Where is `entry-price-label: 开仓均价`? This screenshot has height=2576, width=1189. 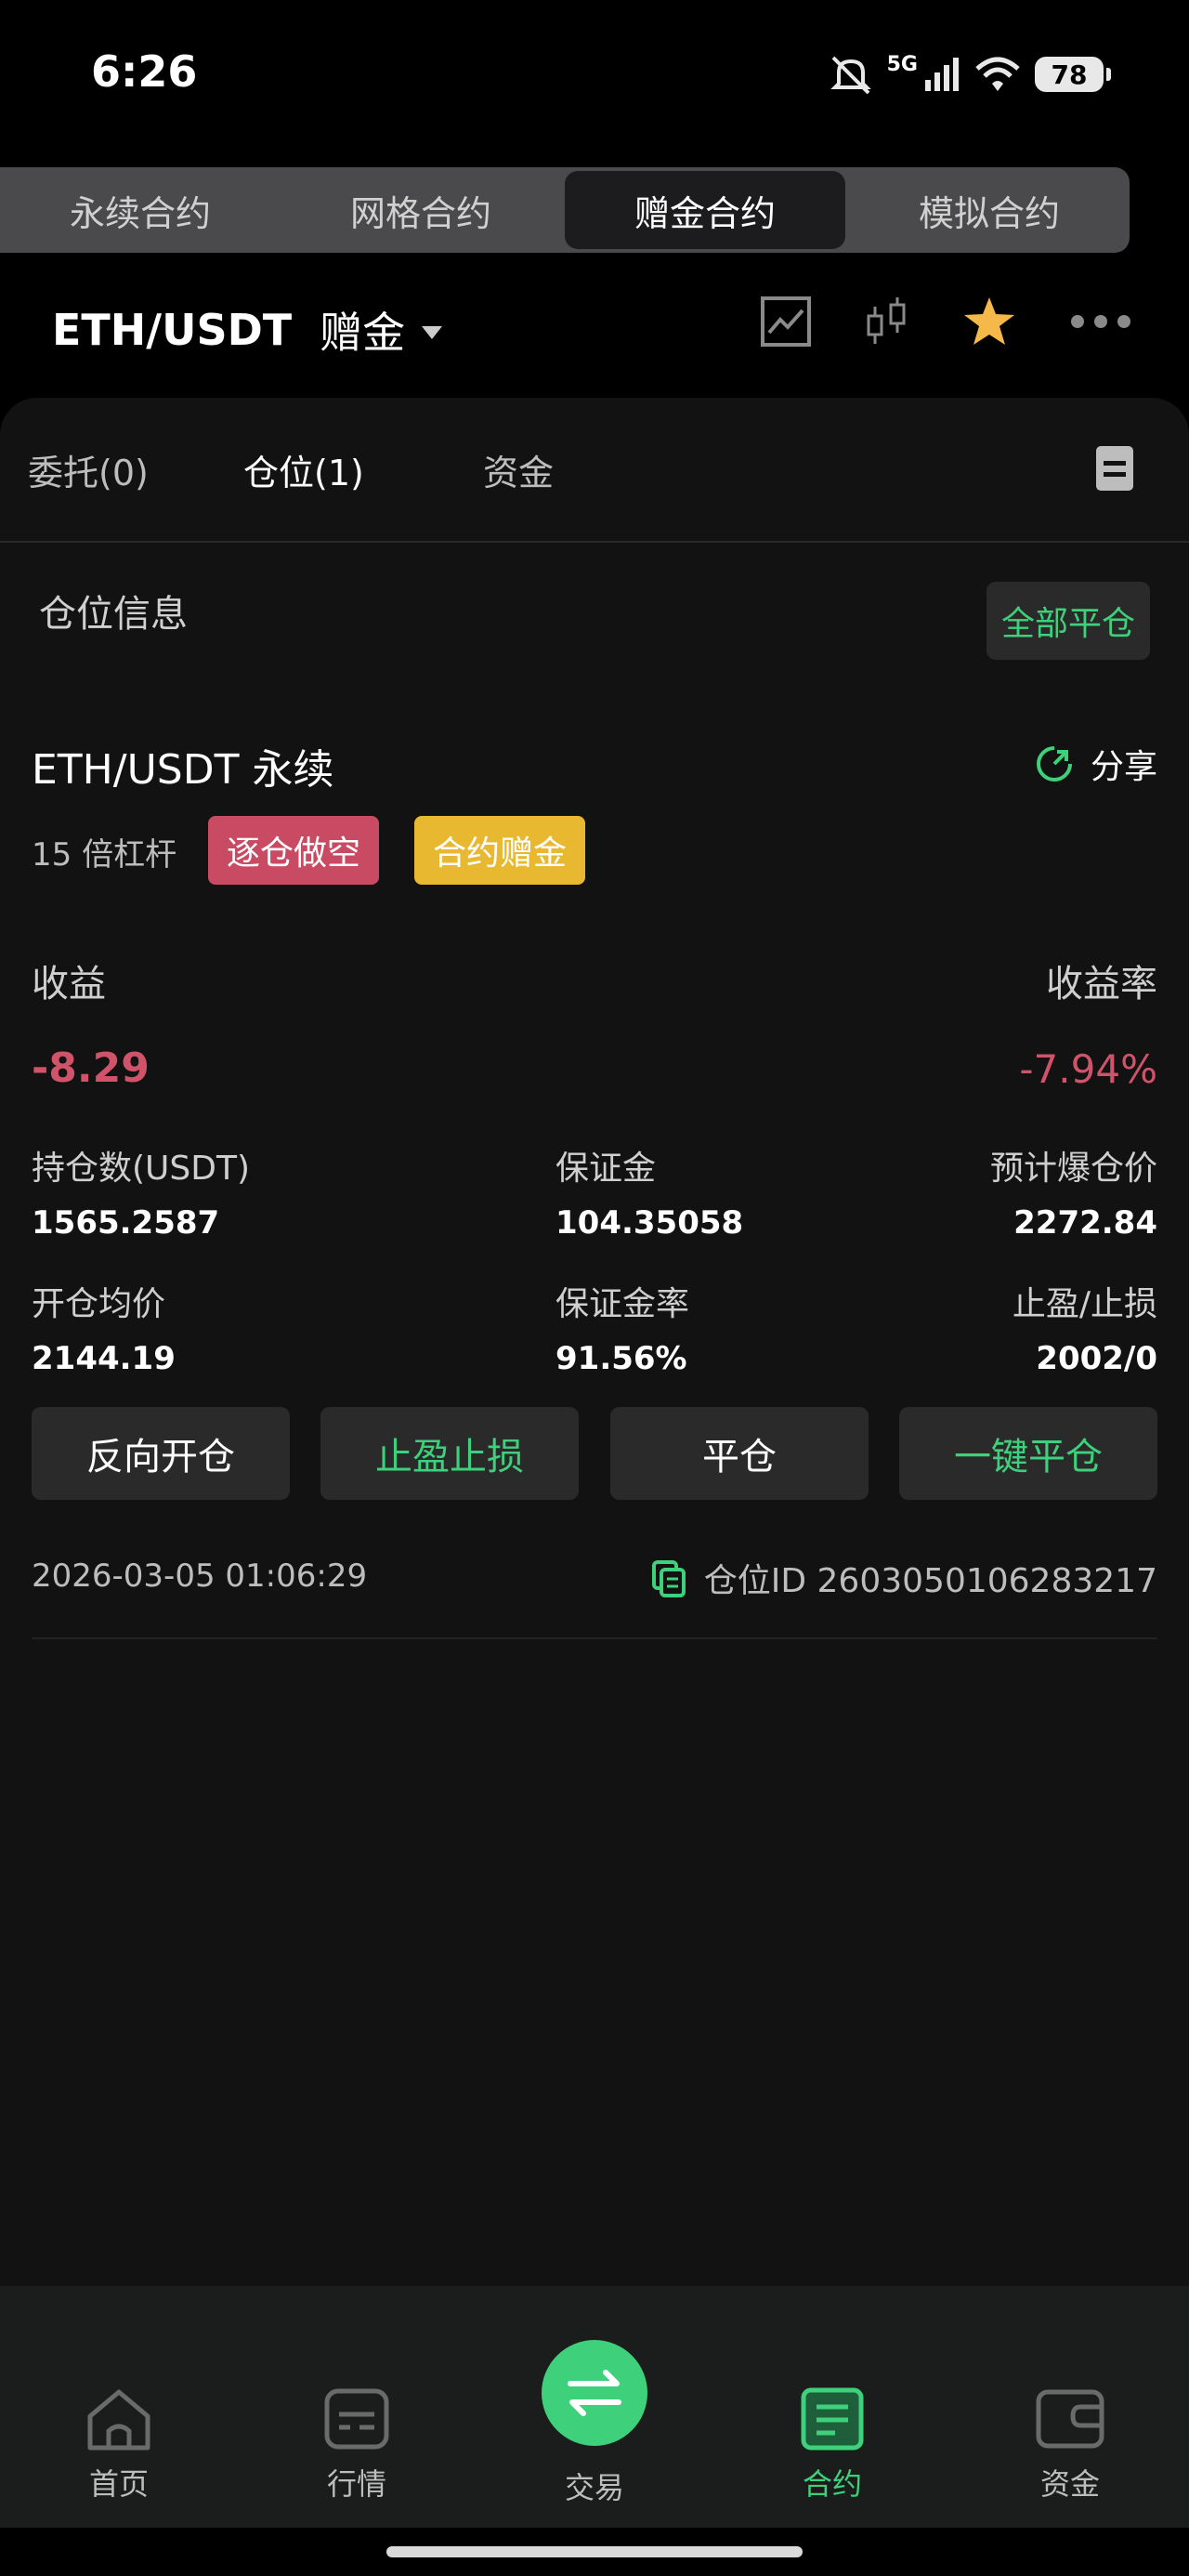 entry-price-label: 开仓均价 is located at coordinates (99, 1304).